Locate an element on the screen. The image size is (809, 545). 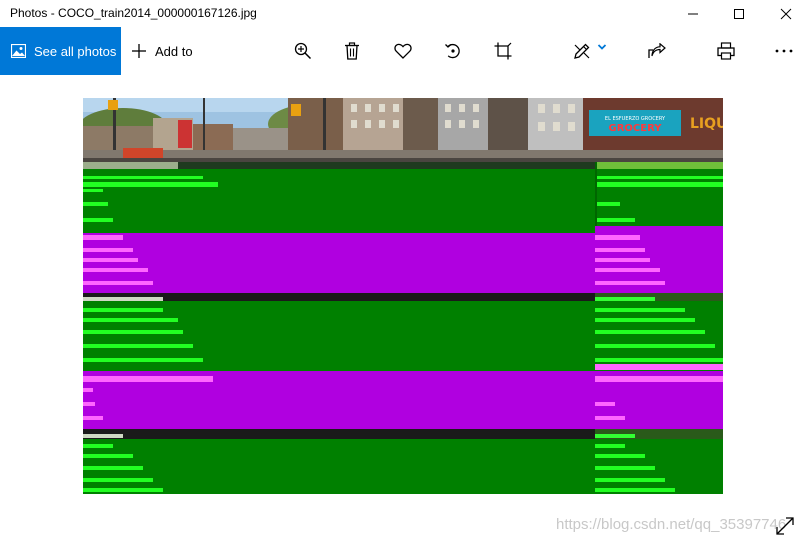
toolbar: See all photos Add to is located at coordinates (404, 51).